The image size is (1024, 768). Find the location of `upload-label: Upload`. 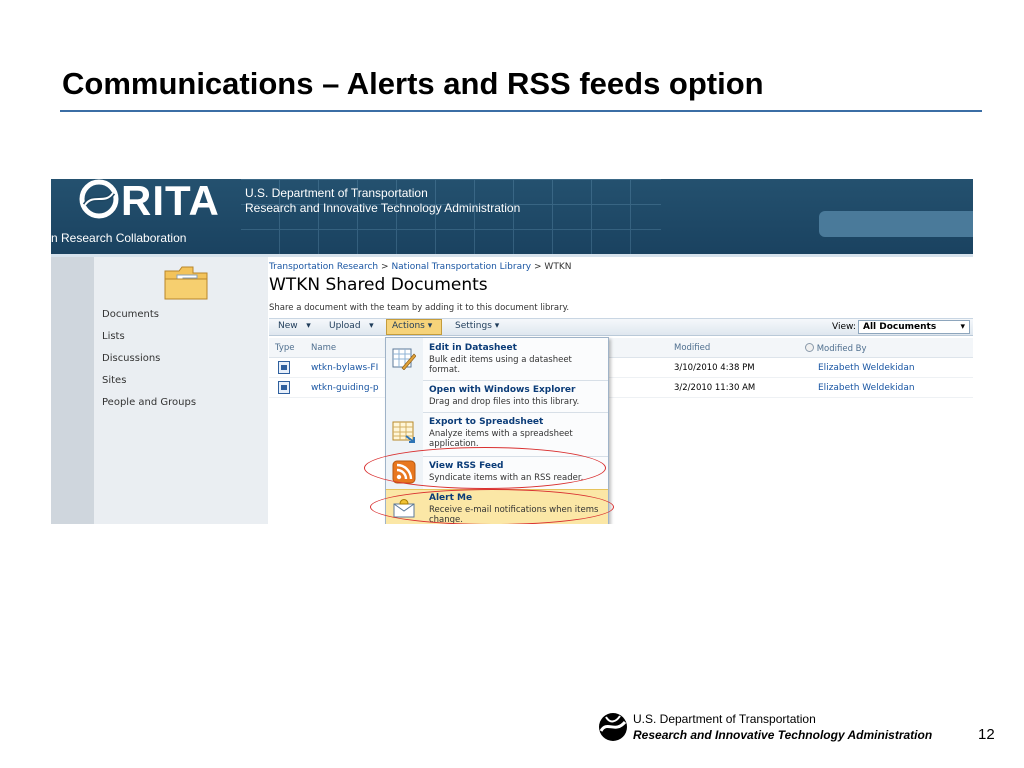

upload-label: Upload is located at coordinates (345, 326).